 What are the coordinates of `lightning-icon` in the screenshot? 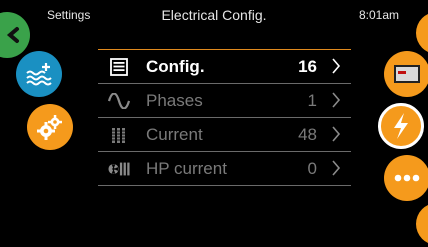 It's located at (401, 126).